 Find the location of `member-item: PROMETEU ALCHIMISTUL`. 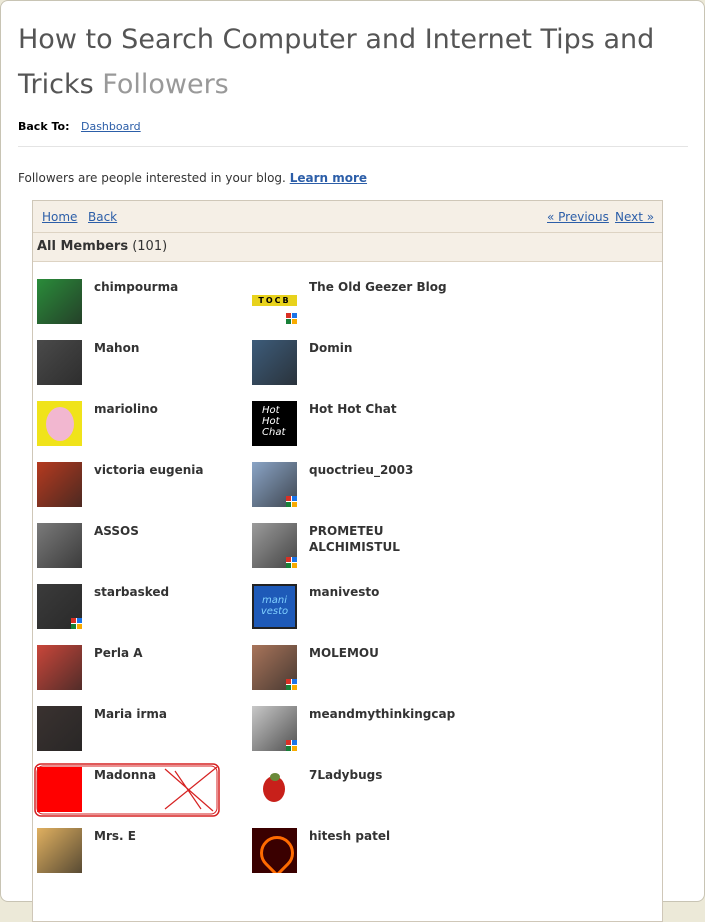

member-item: PROMETEU ALCHIMISTUL is located at coordinates (357, 548).